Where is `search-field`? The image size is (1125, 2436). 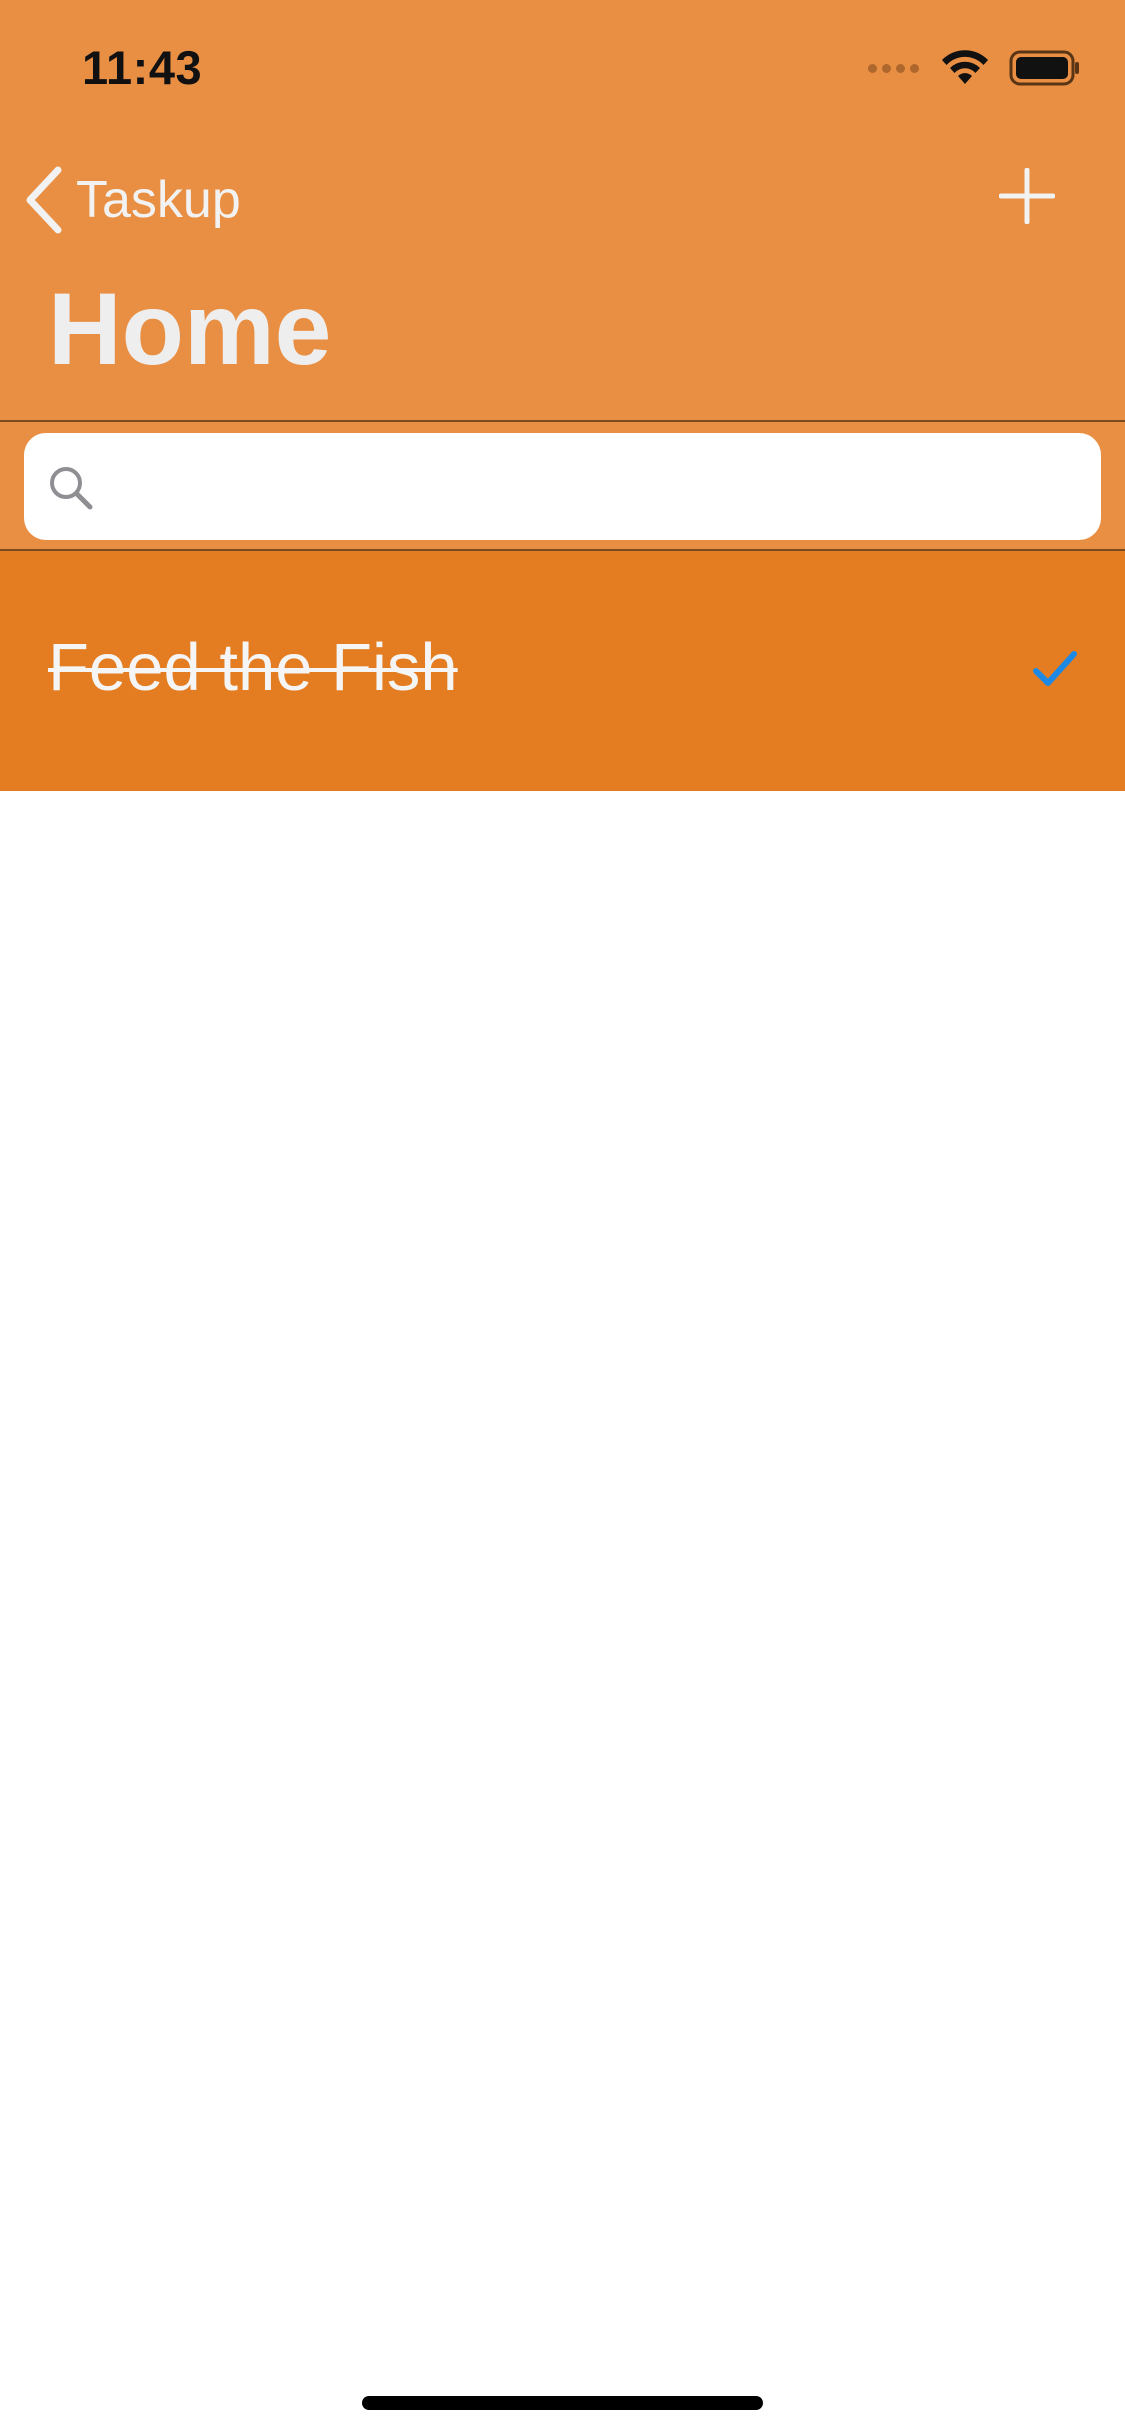
search-field is located at coordinates (562, 486).